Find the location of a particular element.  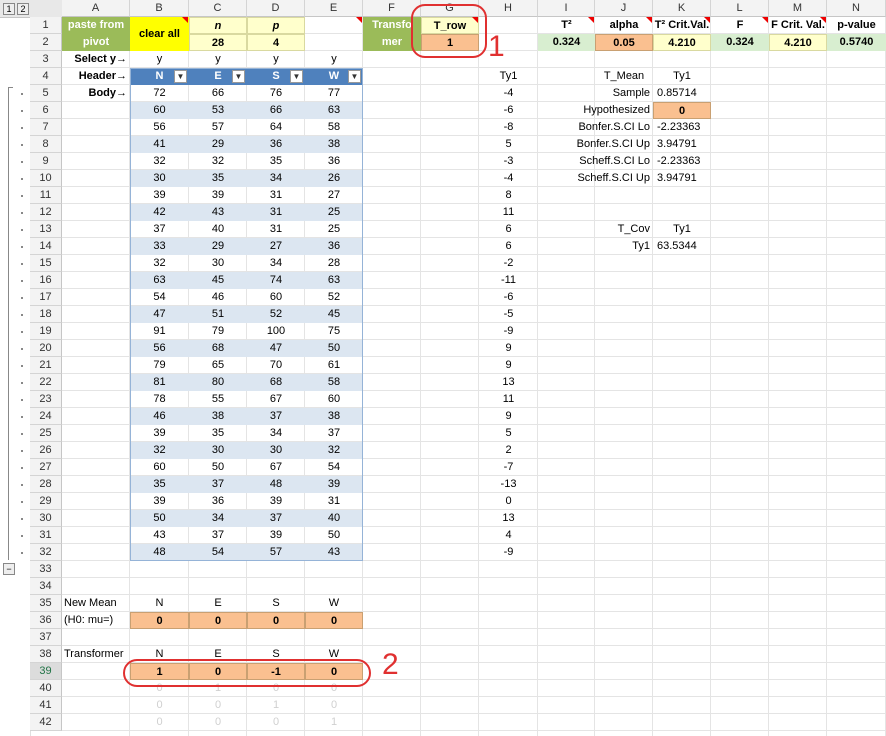

n-value: 28 is located at coordinates (218, 42).